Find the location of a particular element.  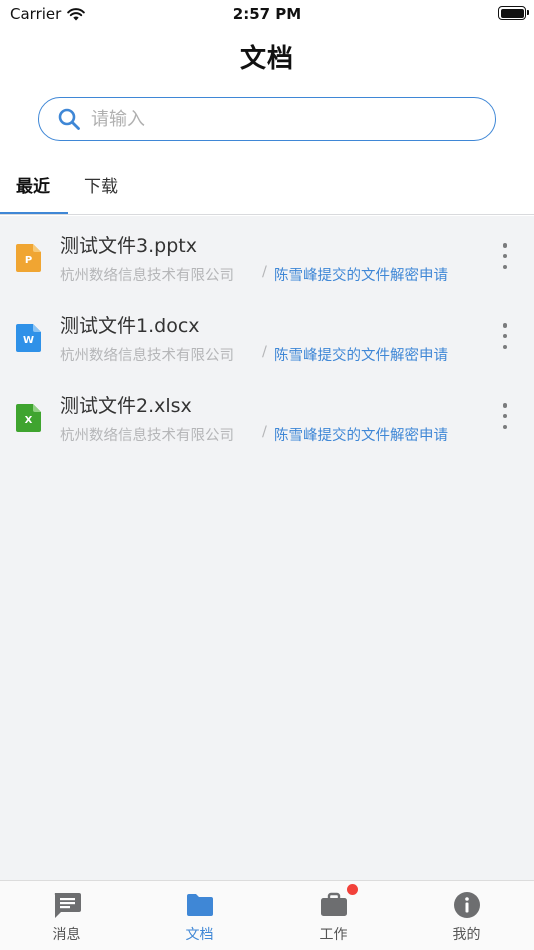

page-title: 文档 is located at coordinates (266, 59).